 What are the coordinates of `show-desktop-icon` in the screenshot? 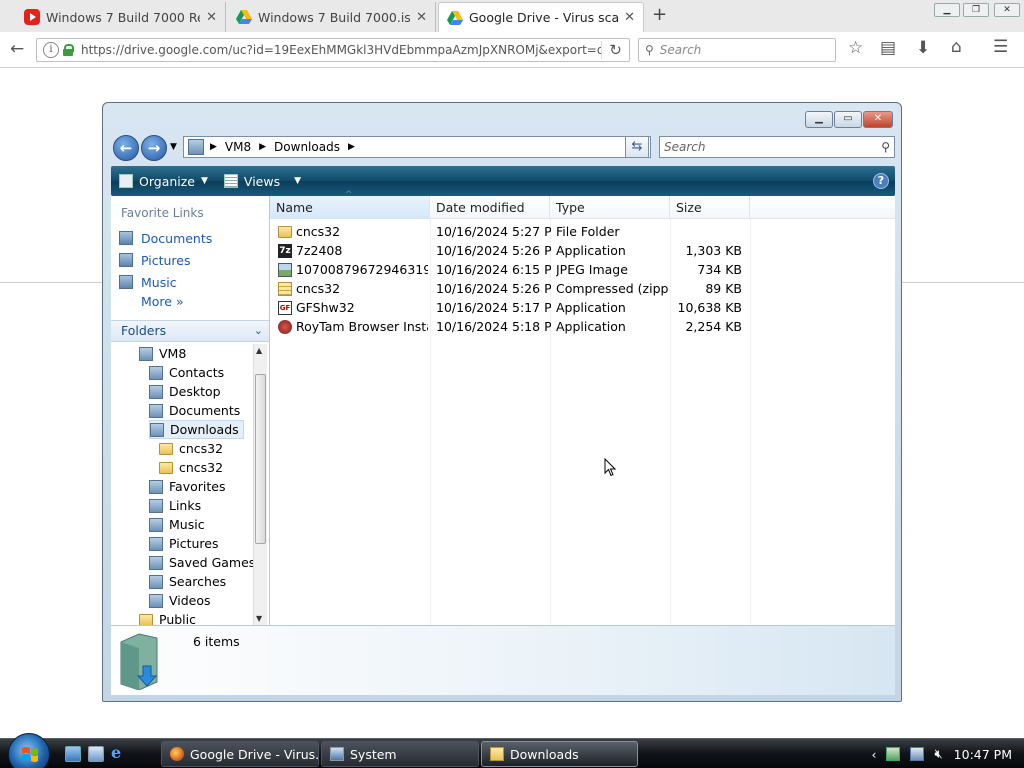 It's located at (73, 754).